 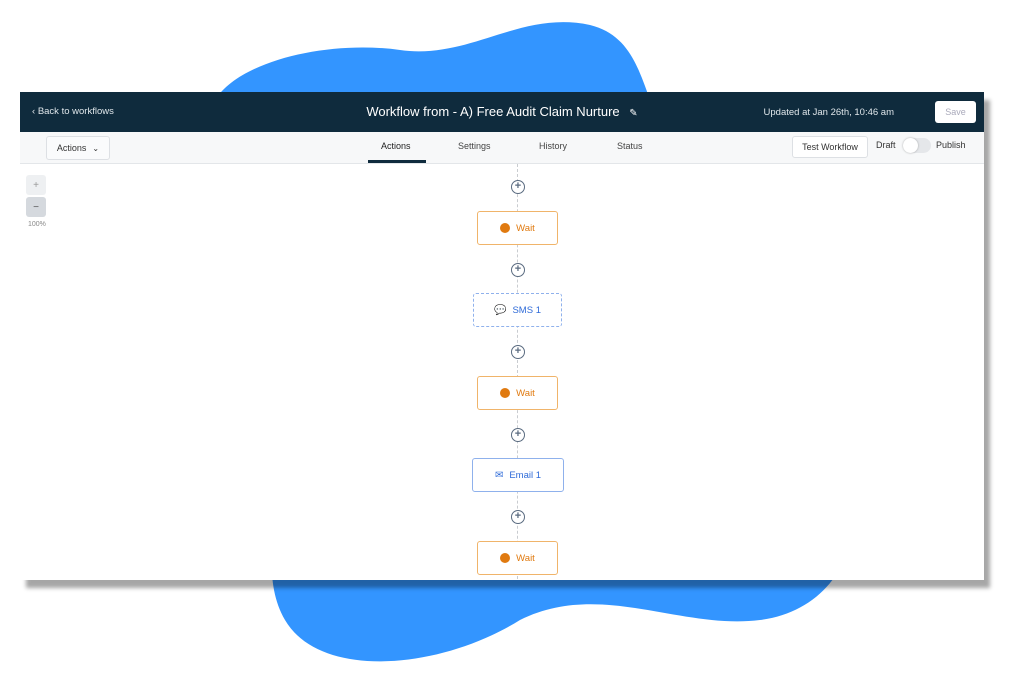 I want to click on zoom-out-button: −, so click(x=36, y=207).